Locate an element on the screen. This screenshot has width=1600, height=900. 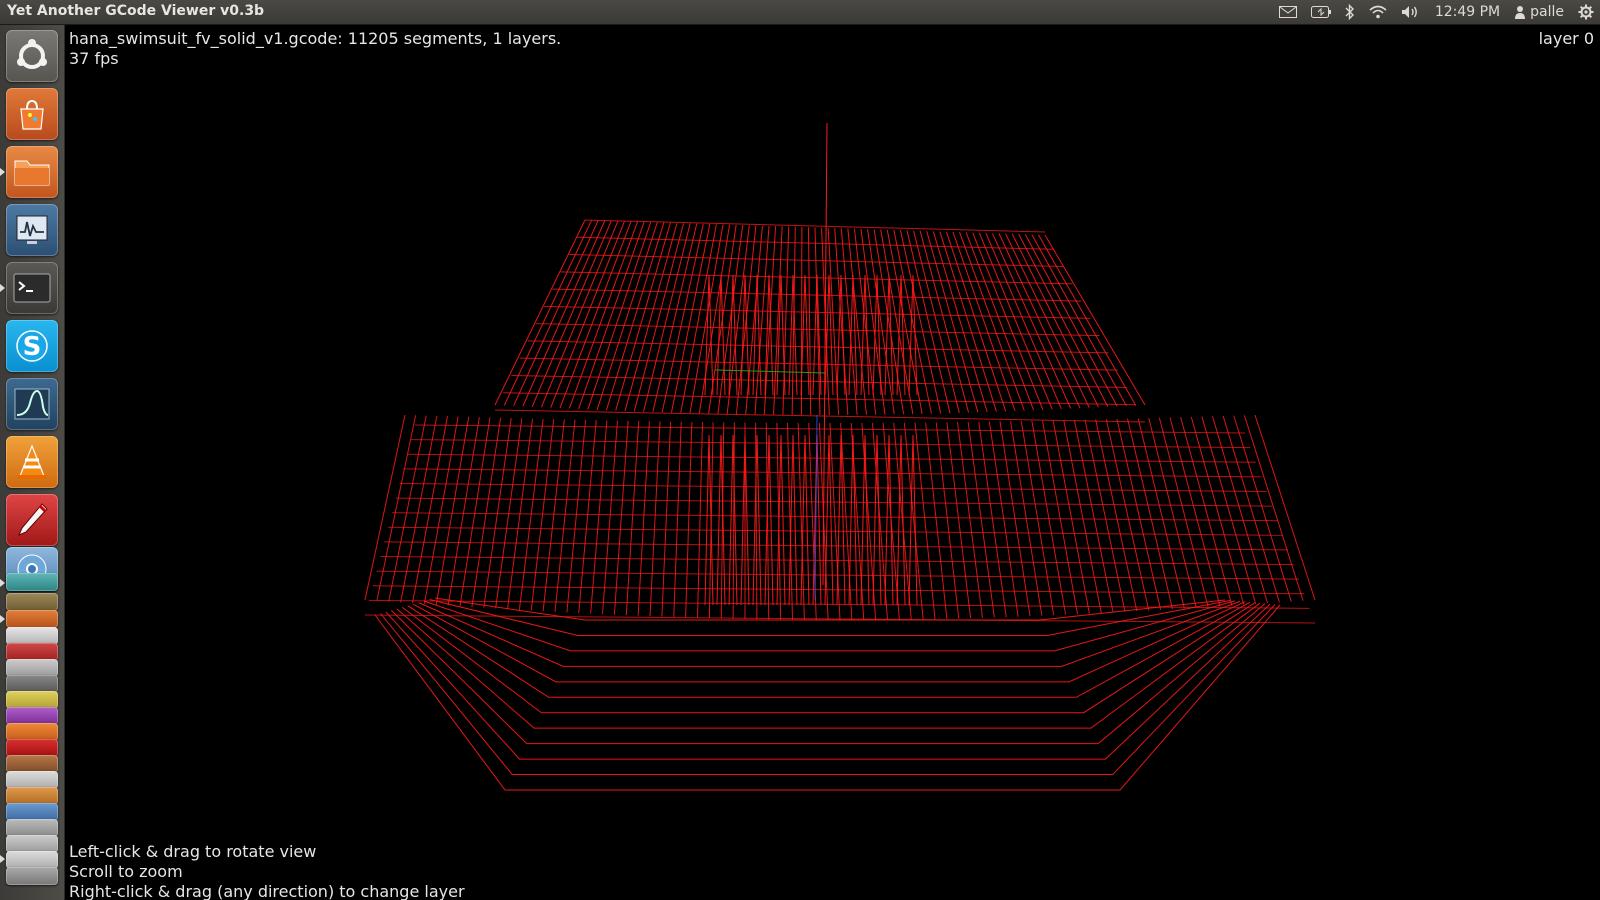
system-monitor-icon is located at coordinates (32, 230).